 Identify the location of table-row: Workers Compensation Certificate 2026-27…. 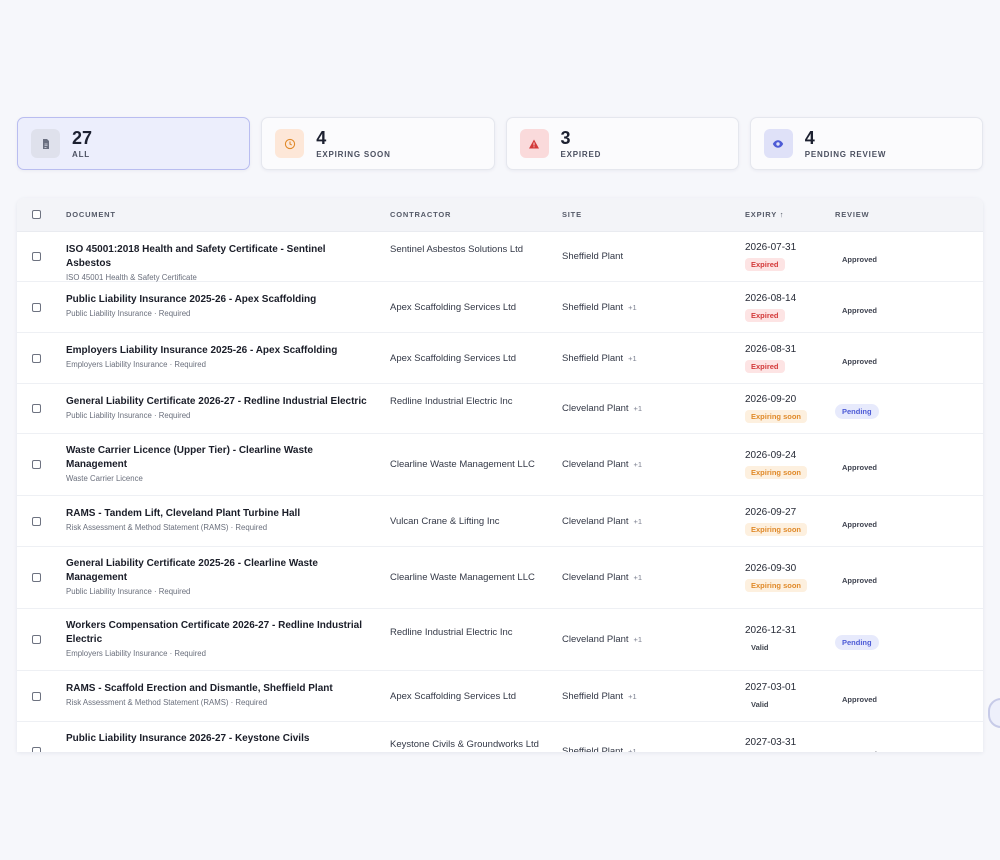
(500, 640).